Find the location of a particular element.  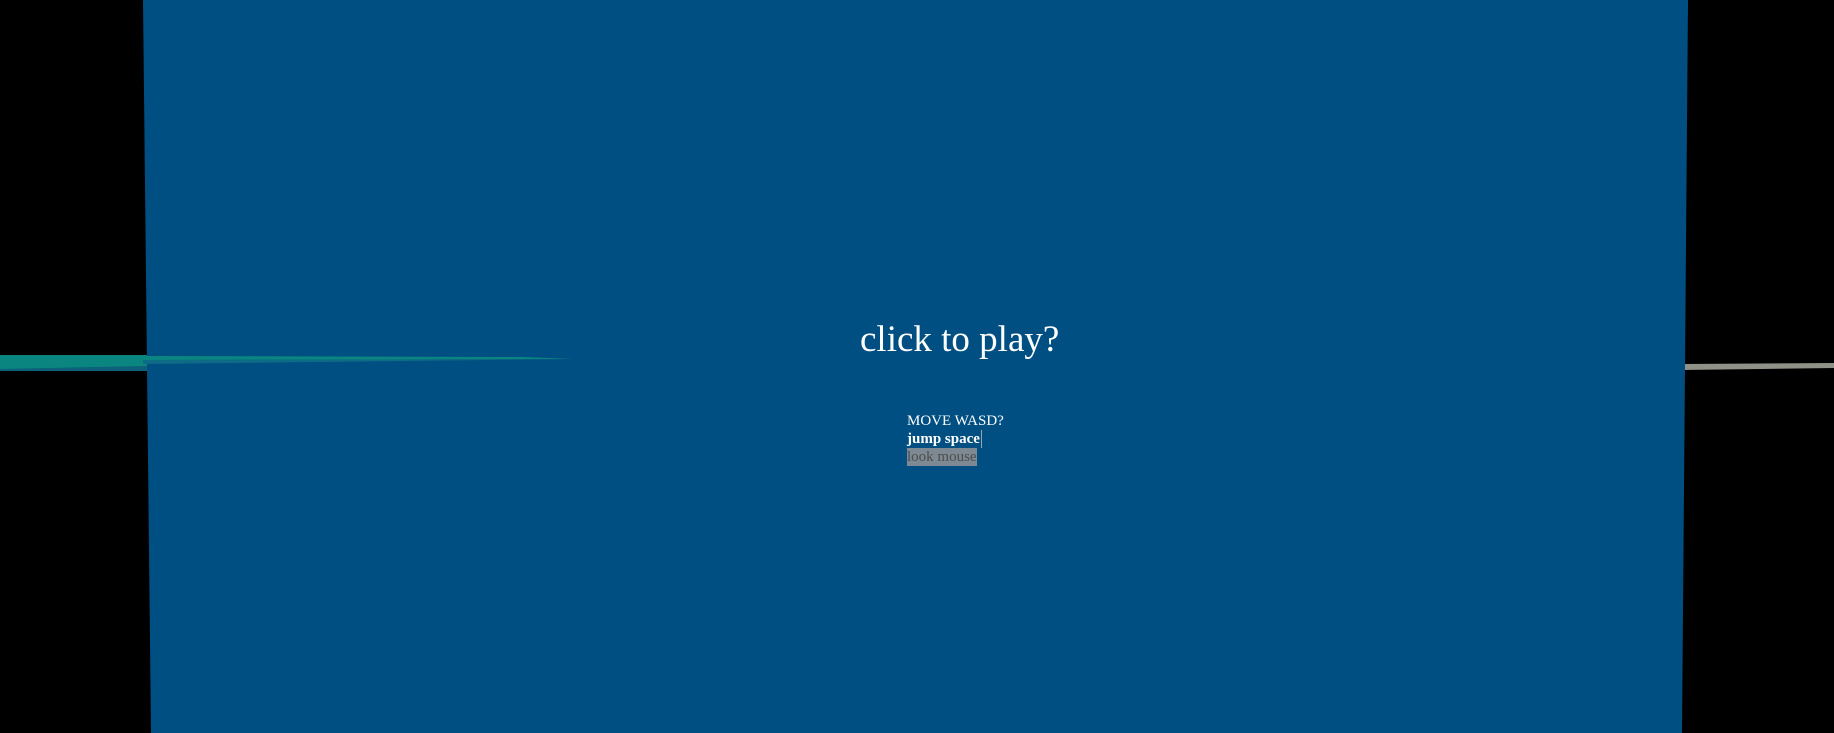

controls-move: MOVE WASD? is located at coordinates (955, 421).